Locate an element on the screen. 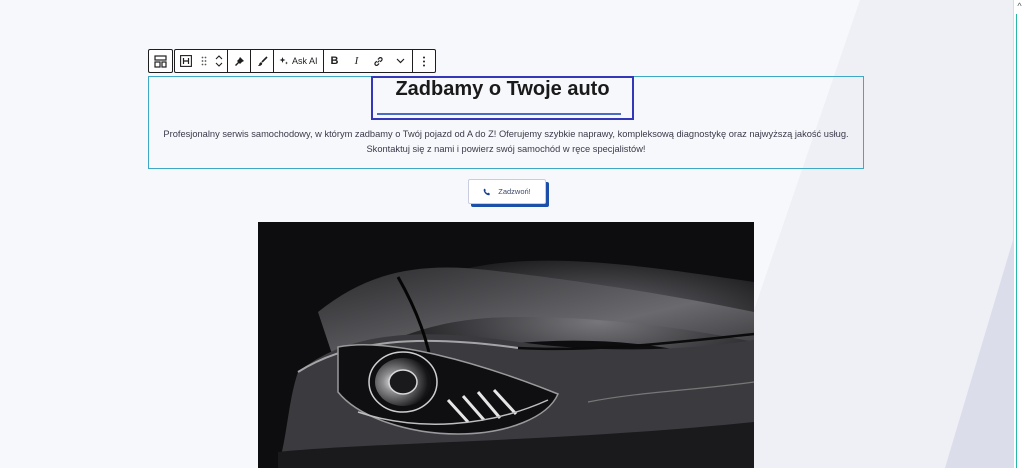  heading-block-icon is located at coordinates (186, 61).